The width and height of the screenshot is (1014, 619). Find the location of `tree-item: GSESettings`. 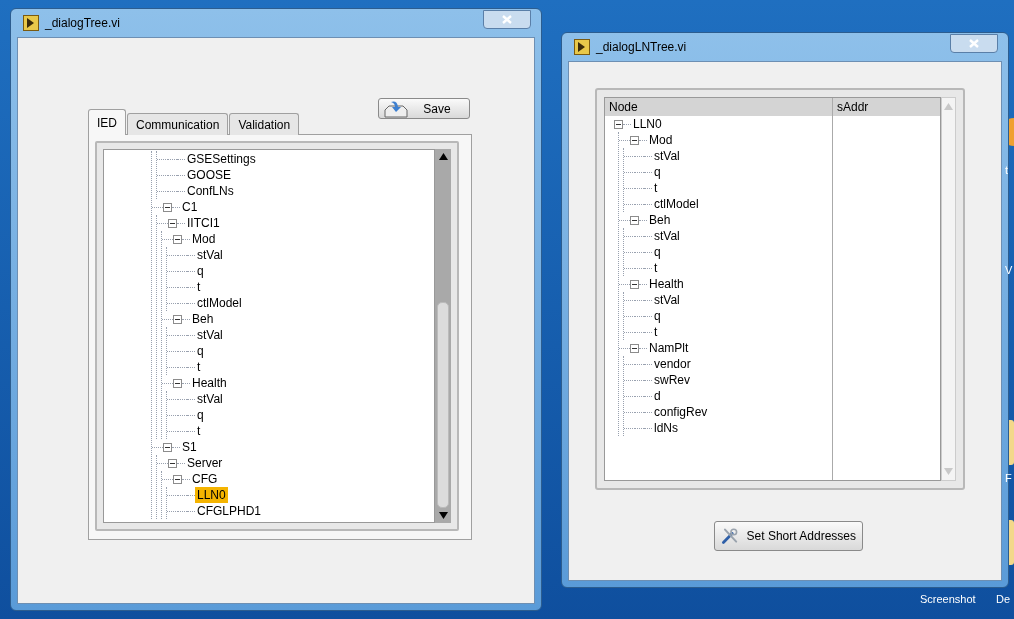

tree-item: GSESettings is located at coordinates (221, 159).